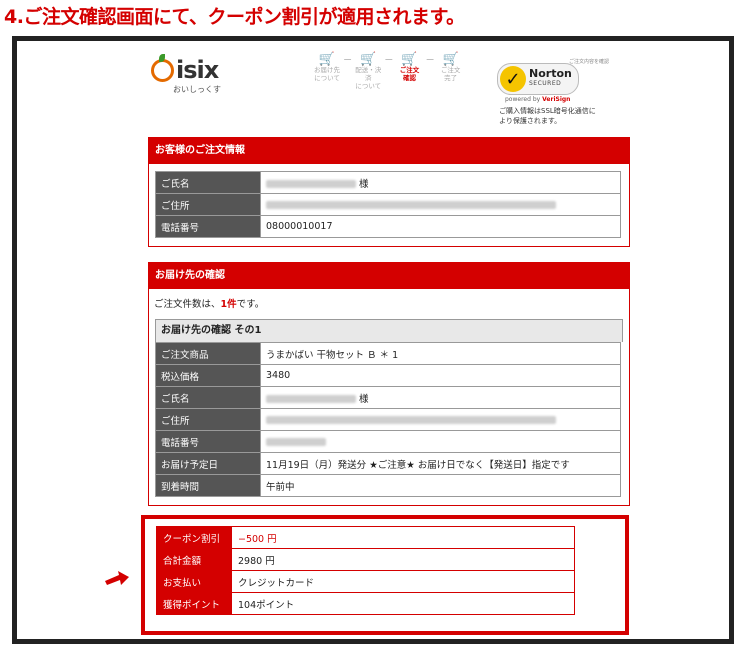 This screenshot has height=655, width=740. What do you see at coordinates (403, 559) in the screenshot?
I see `total-value: 2980 円` at bounding box center [403, 559].